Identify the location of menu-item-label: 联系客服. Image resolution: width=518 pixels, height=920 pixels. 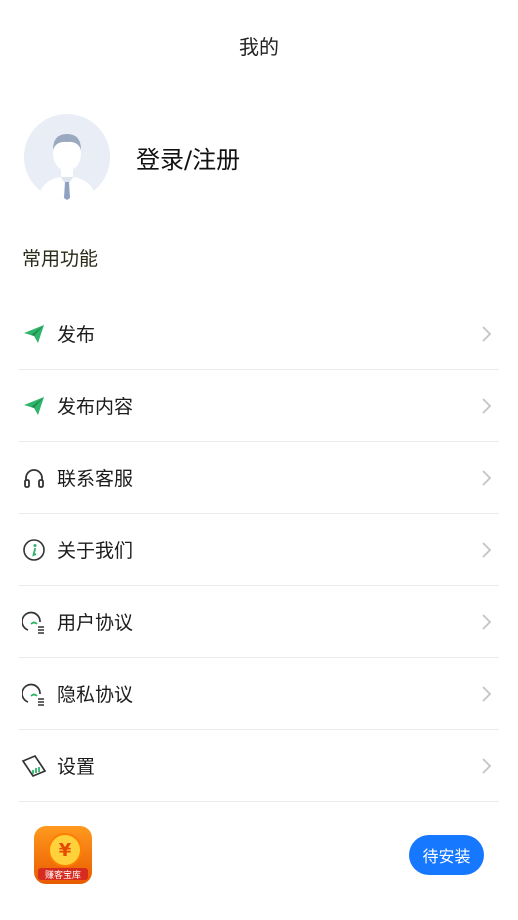
(95, 479).